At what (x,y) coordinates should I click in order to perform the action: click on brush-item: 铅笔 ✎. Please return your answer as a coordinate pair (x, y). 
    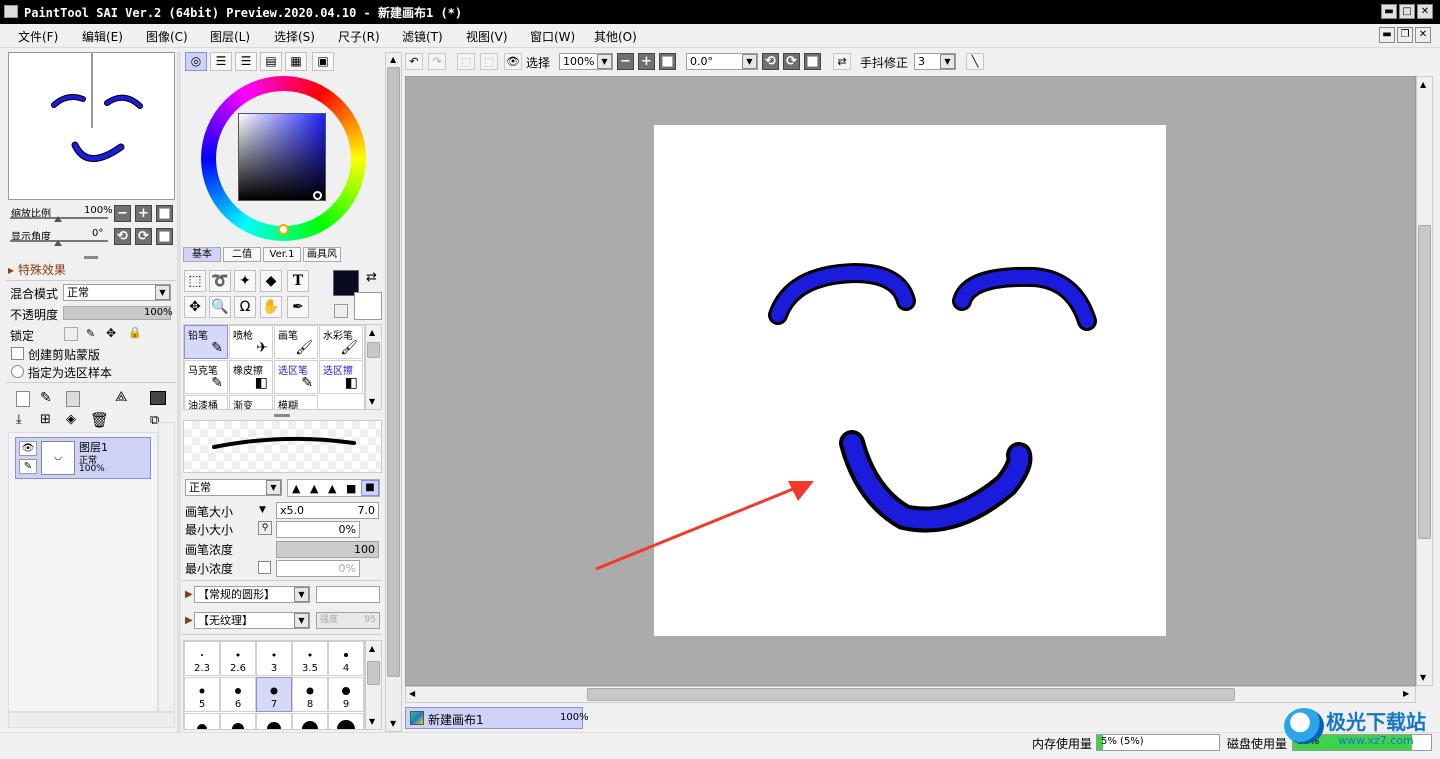
    Looking at the image, I should click on (206, 342).